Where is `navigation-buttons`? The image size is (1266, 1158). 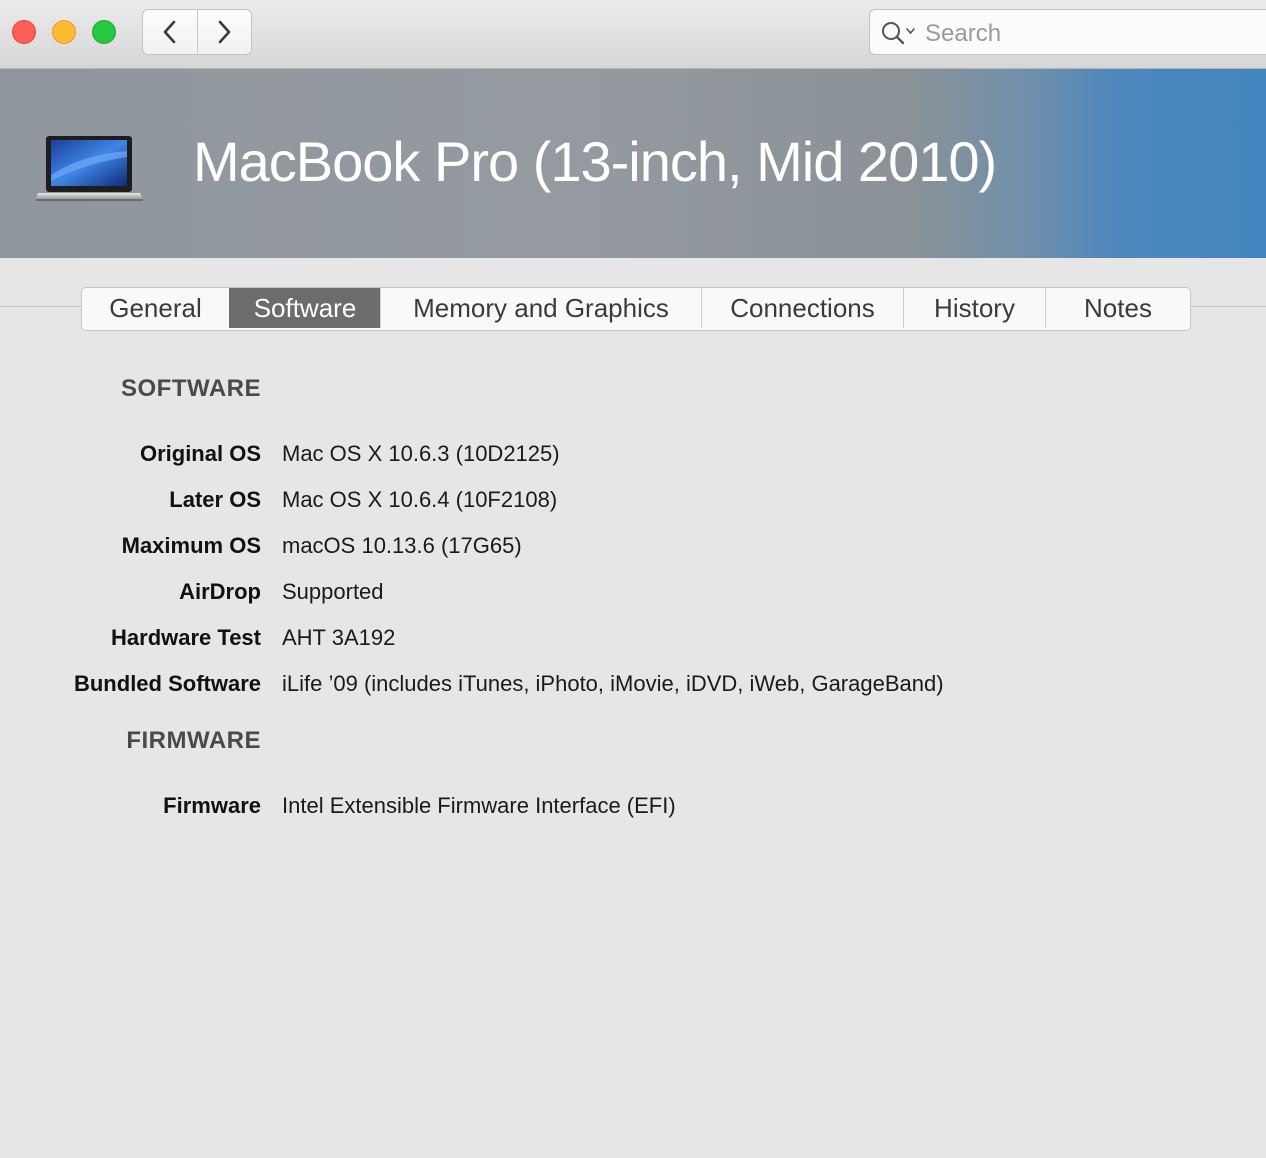
navigation-buttons is located at coordinates (197, 32).